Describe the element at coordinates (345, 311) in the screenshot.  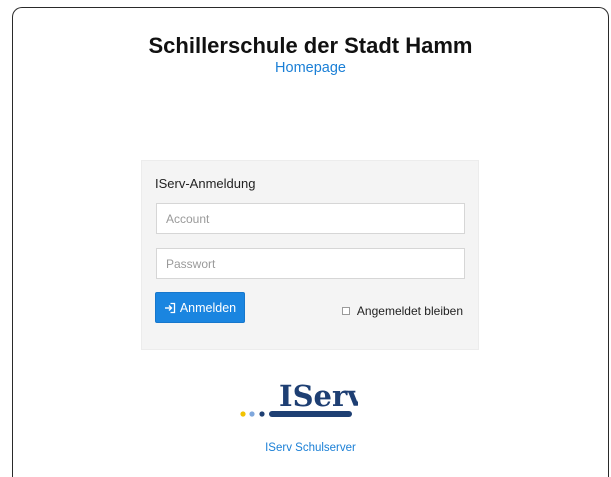
I see `remember-me-checkbox` at that location.